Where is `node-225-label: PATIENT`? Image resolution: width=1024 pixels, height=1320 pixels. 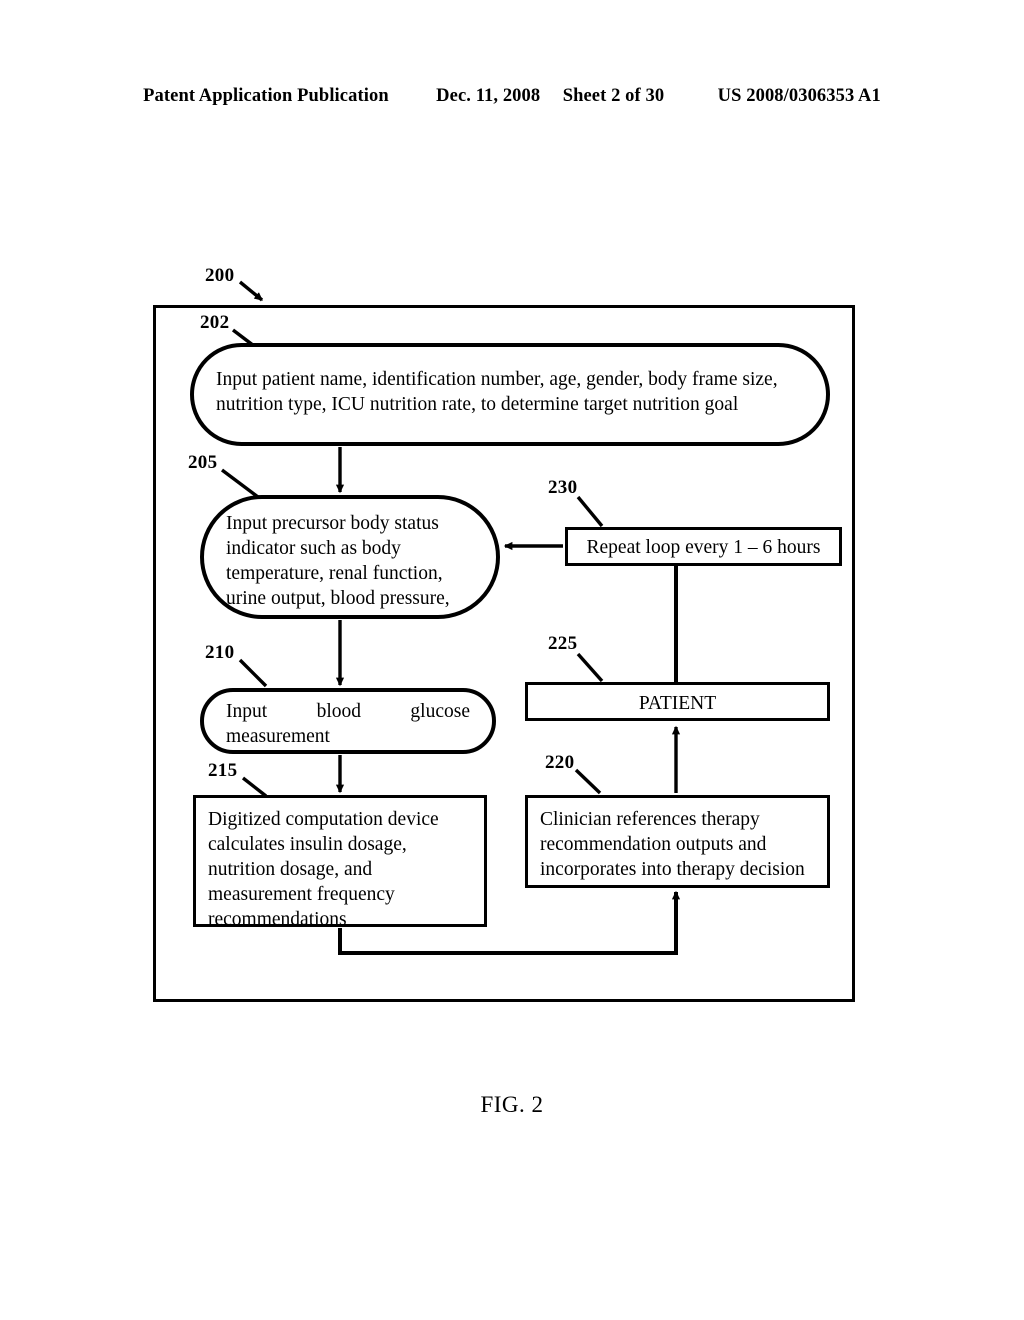
node-225-label: PATIENT is located at coordinates (677, 703).